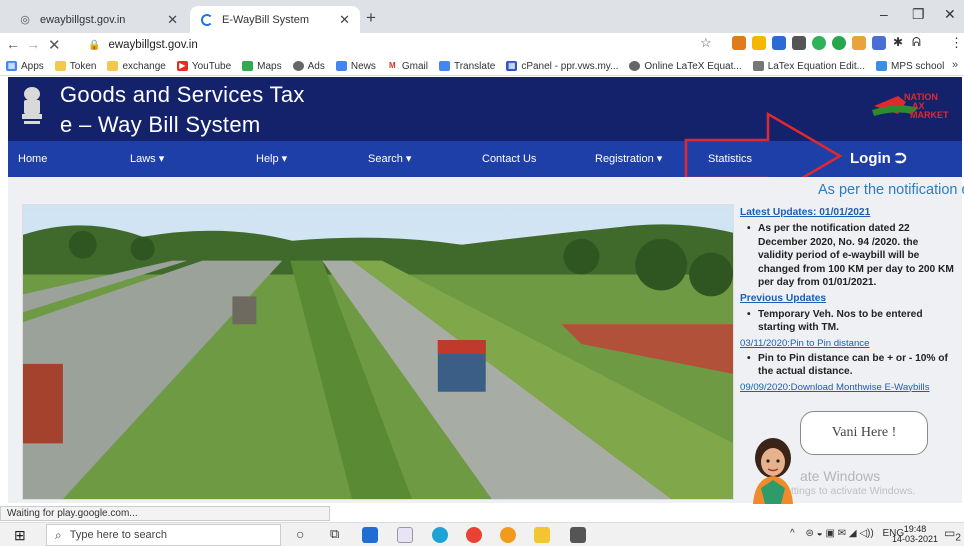  What do you see at coordinates (950, 14) in the screenshot?
I see `close-window-button: ✕` at bounding box center [950, 14].